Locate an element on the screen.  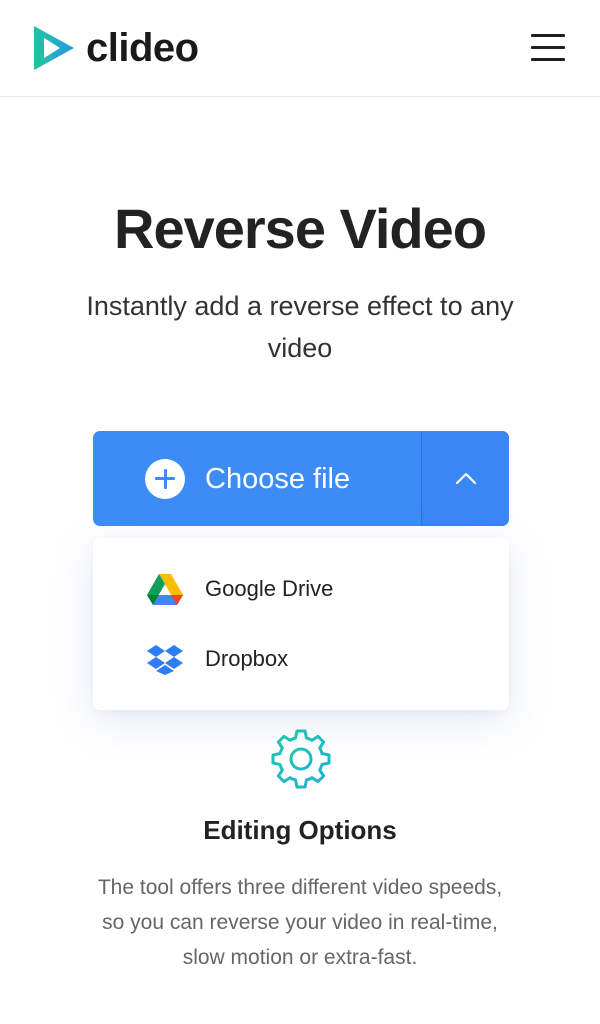
upload-options-toggle is located at coordinates (465, 478).